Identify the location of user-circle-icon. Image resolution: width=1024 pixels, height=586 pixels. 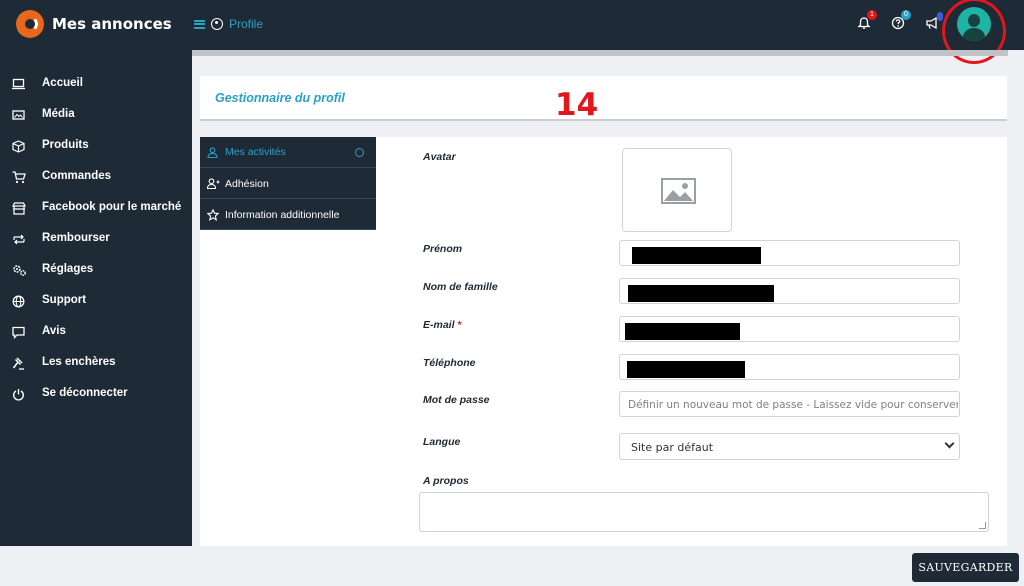
(217, 24).